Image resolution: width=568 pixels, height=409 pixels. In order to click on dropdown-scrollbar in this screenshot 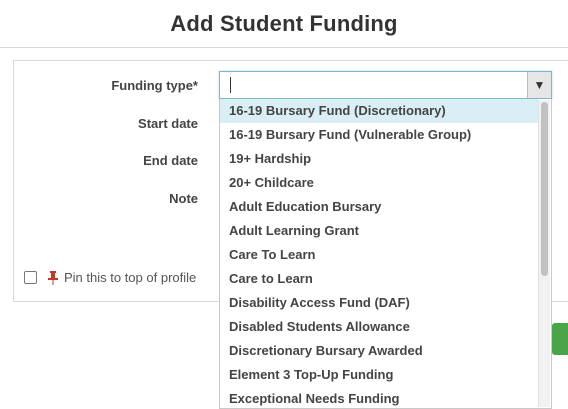, I will do `click(544, 253)`.